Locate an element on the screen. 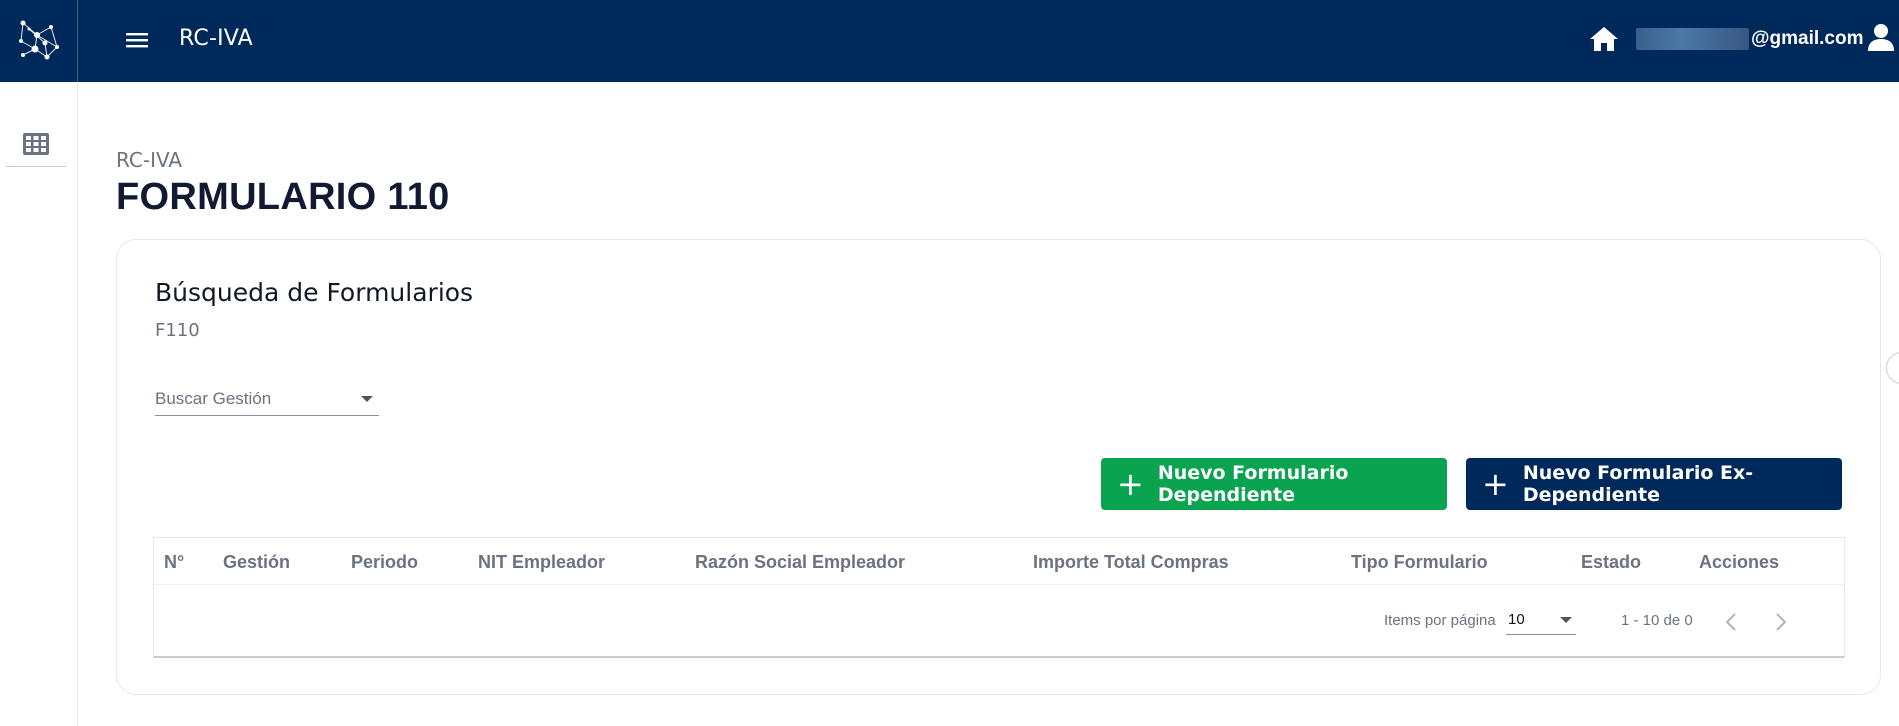 The width and height of the screenshot is (1899, 726). items-per-page-label: Items por página is located at coordinates (1440, 620).